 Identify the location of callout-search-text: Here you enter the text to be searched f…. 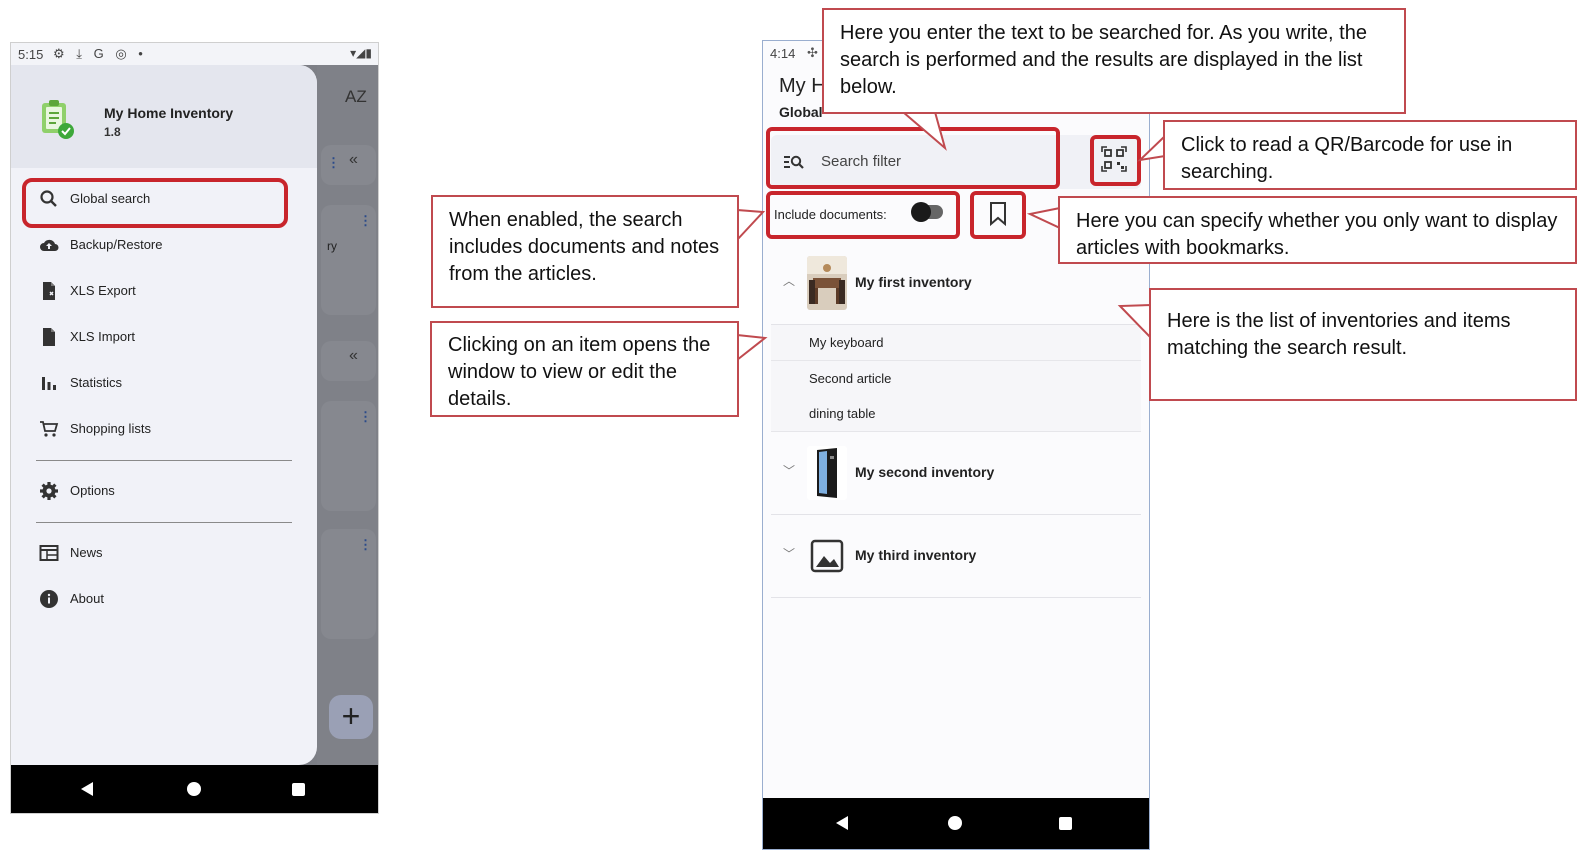
(1114, 61).